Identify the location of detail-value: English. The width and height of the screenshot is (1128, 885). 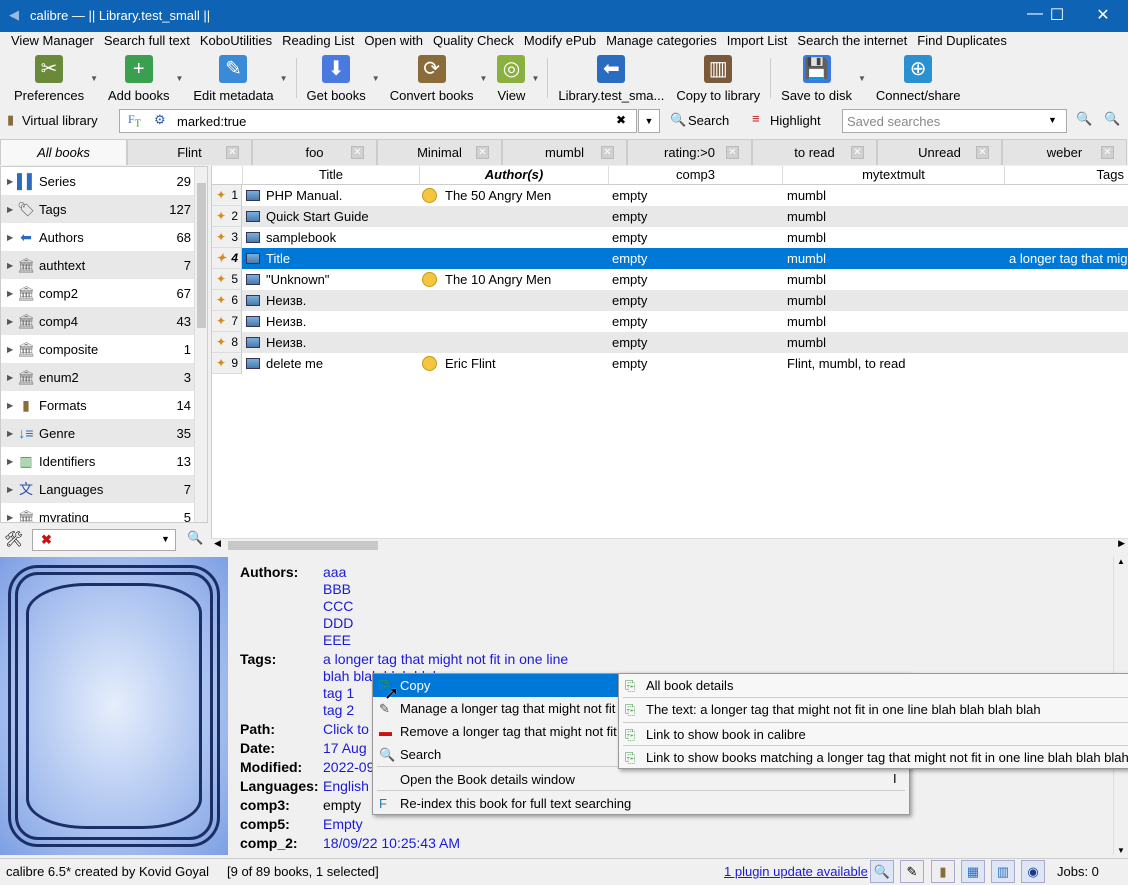
(346, 786).